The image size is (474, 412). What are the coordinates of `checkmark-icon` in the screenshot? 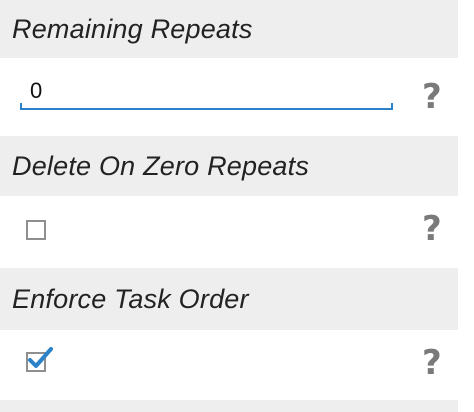 It's located at (40, 357).